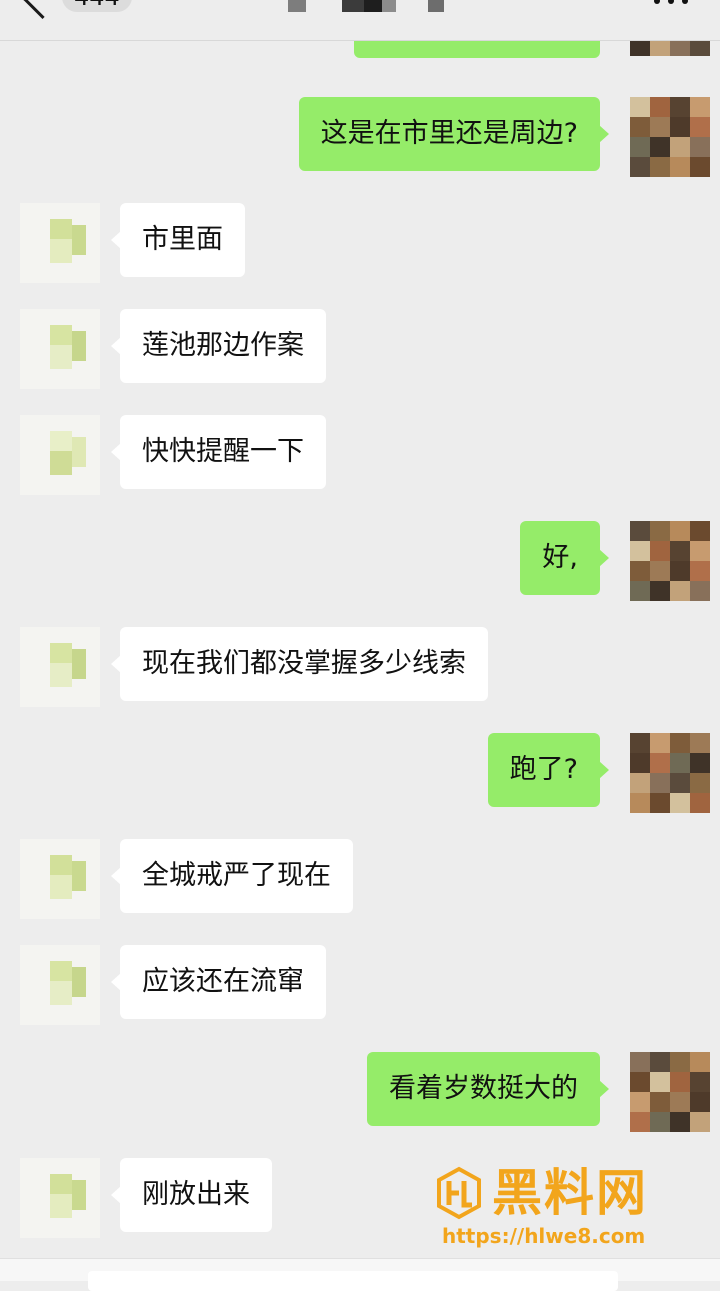  Describe the element at coordinates (459, 1193) in the screenshot. I see `watermark-logo-icon` at that location.